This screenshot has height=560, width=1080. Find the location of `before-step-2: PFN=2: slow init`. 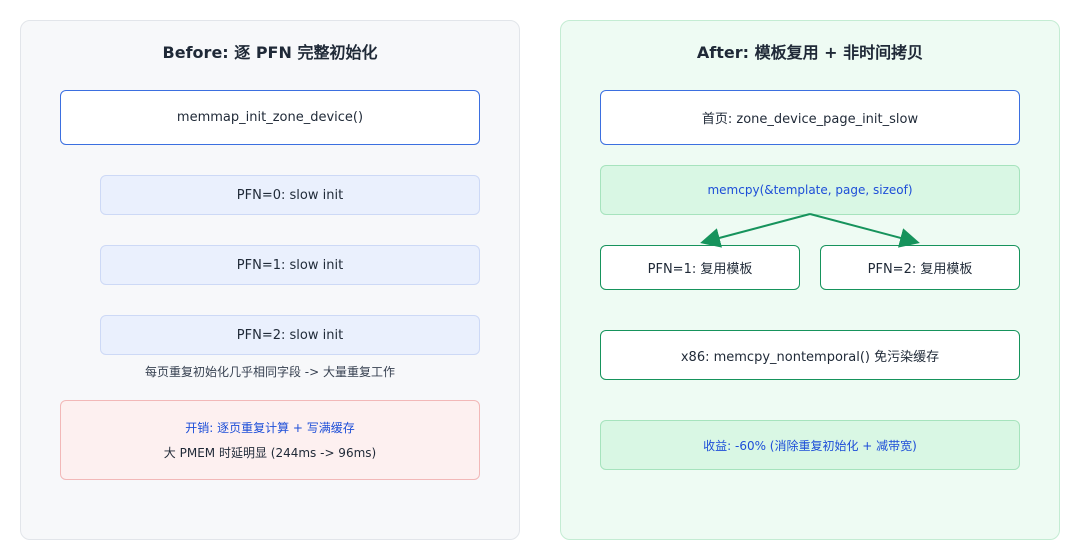

before-step-2: PFN=2: slow init is located at coordinates (290, 335).